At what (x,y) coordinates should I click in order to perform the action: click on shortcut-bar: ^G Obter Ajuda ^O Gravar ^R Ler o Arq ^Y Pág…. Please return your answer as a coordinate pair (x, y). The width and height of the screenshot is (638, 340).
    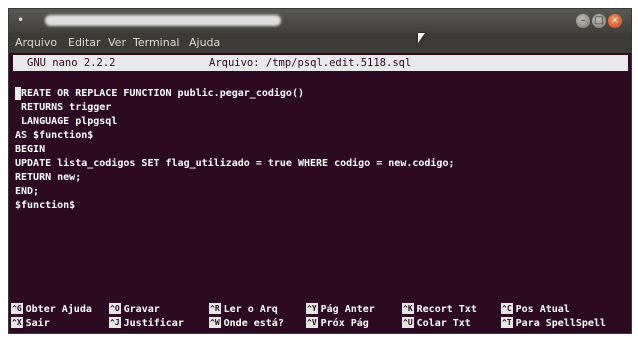
    Looking at the image, I should click on (320, 318).